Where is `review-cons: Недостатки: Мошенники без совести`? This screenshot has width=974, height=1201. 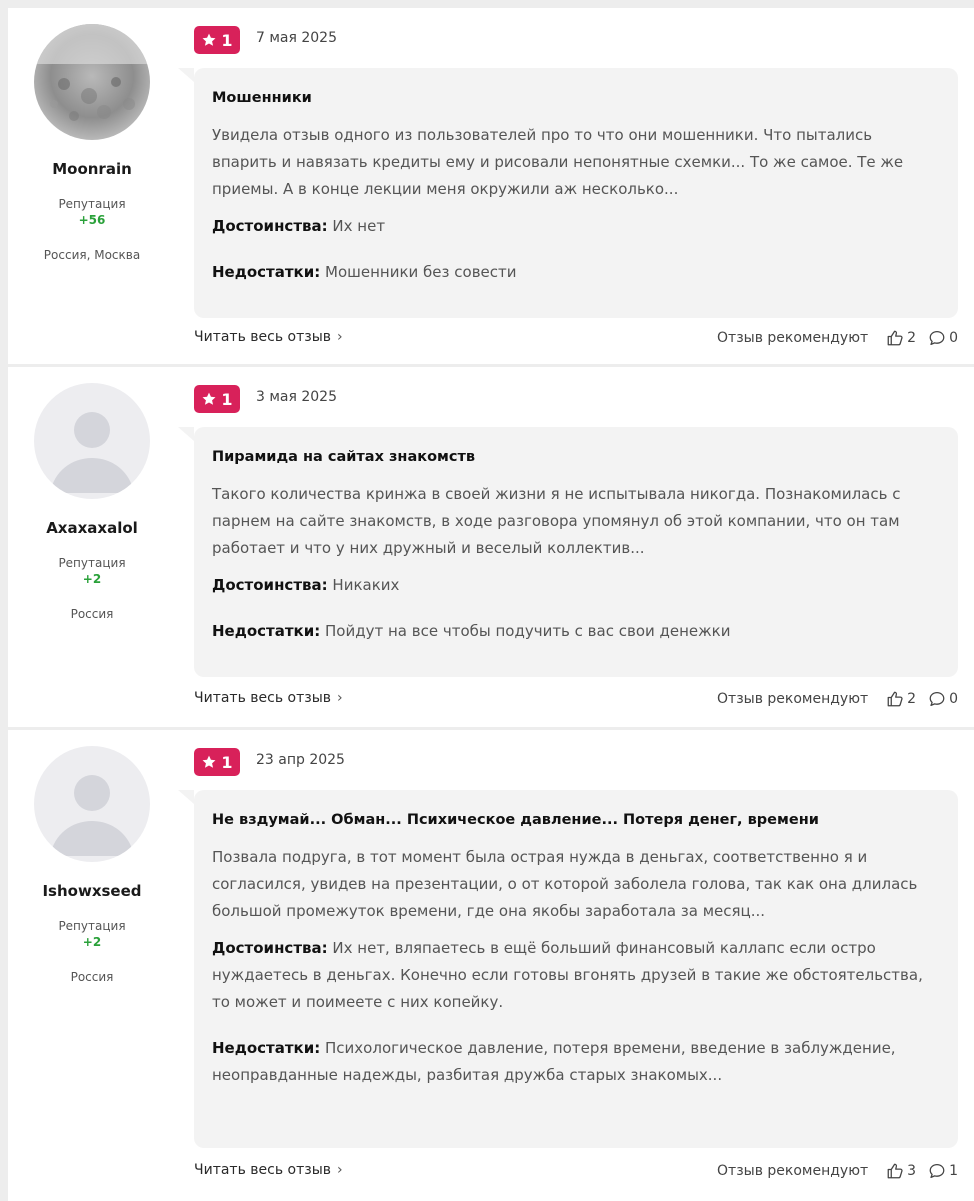
review-cons: Недостатки: Мошенники без совести is located at coordinates (576, 272).